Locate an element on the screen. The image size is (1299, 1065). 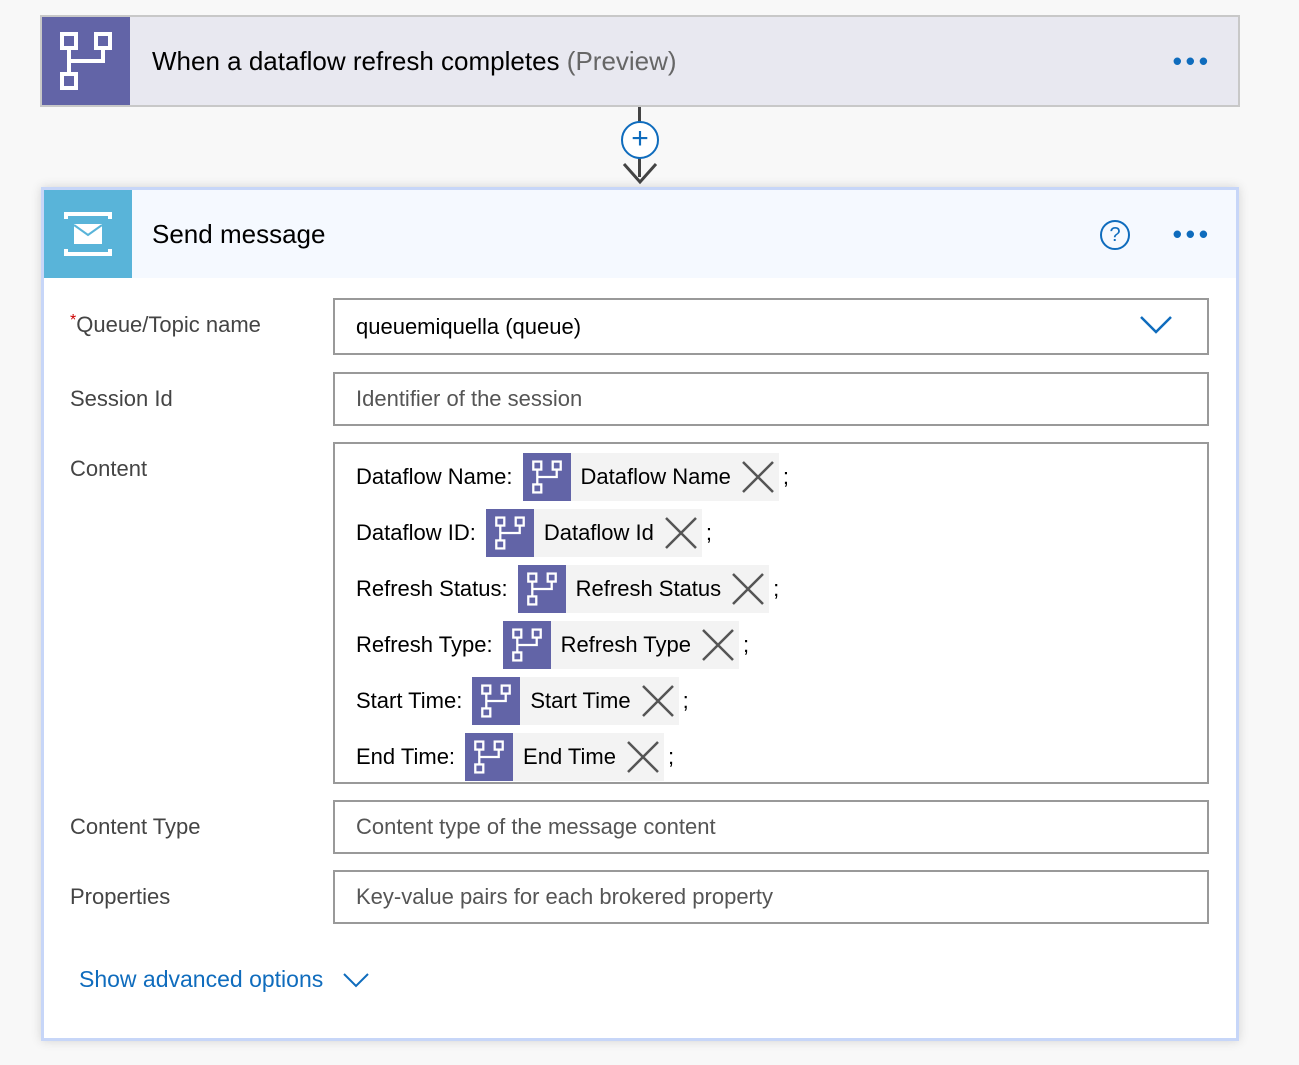
dynamic-token: Refresh Status is located at coordinates (643, 589).